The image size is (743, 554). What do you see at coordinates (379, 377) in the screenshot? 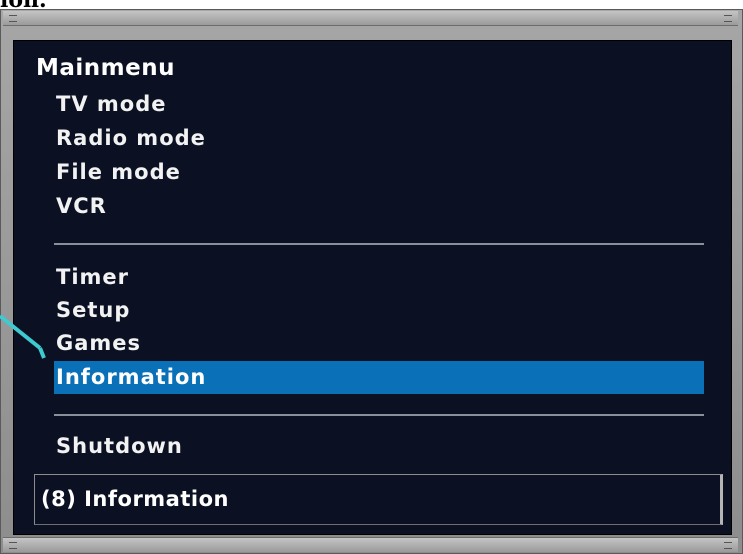
I see `menu-item-information: Information` at bounding box center [379, 377].